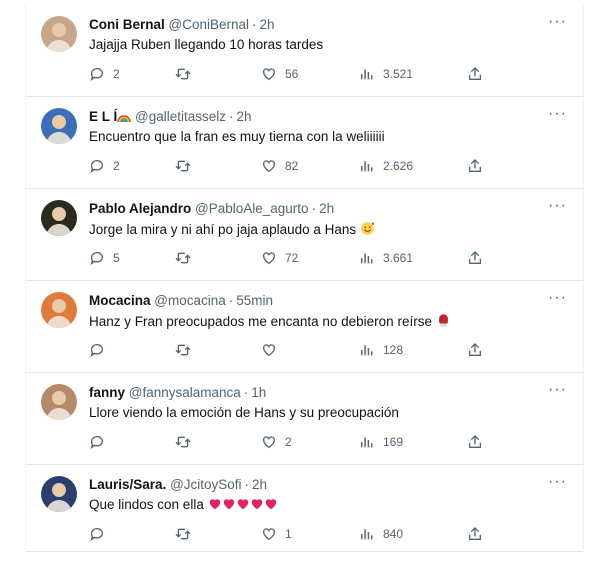 This screenshot has height=575, width=609. Describe the element at coordinates (183, 504) in the screenshot. I see `tweet-text-container: Que lindos con ella` at that location.